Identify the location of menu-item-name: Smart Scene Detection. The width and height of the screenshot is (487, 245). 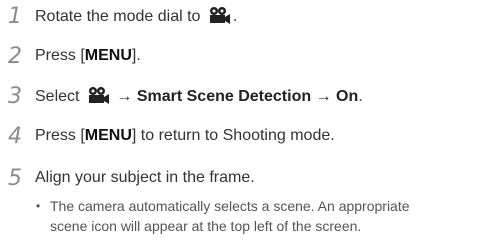
(224, 96).